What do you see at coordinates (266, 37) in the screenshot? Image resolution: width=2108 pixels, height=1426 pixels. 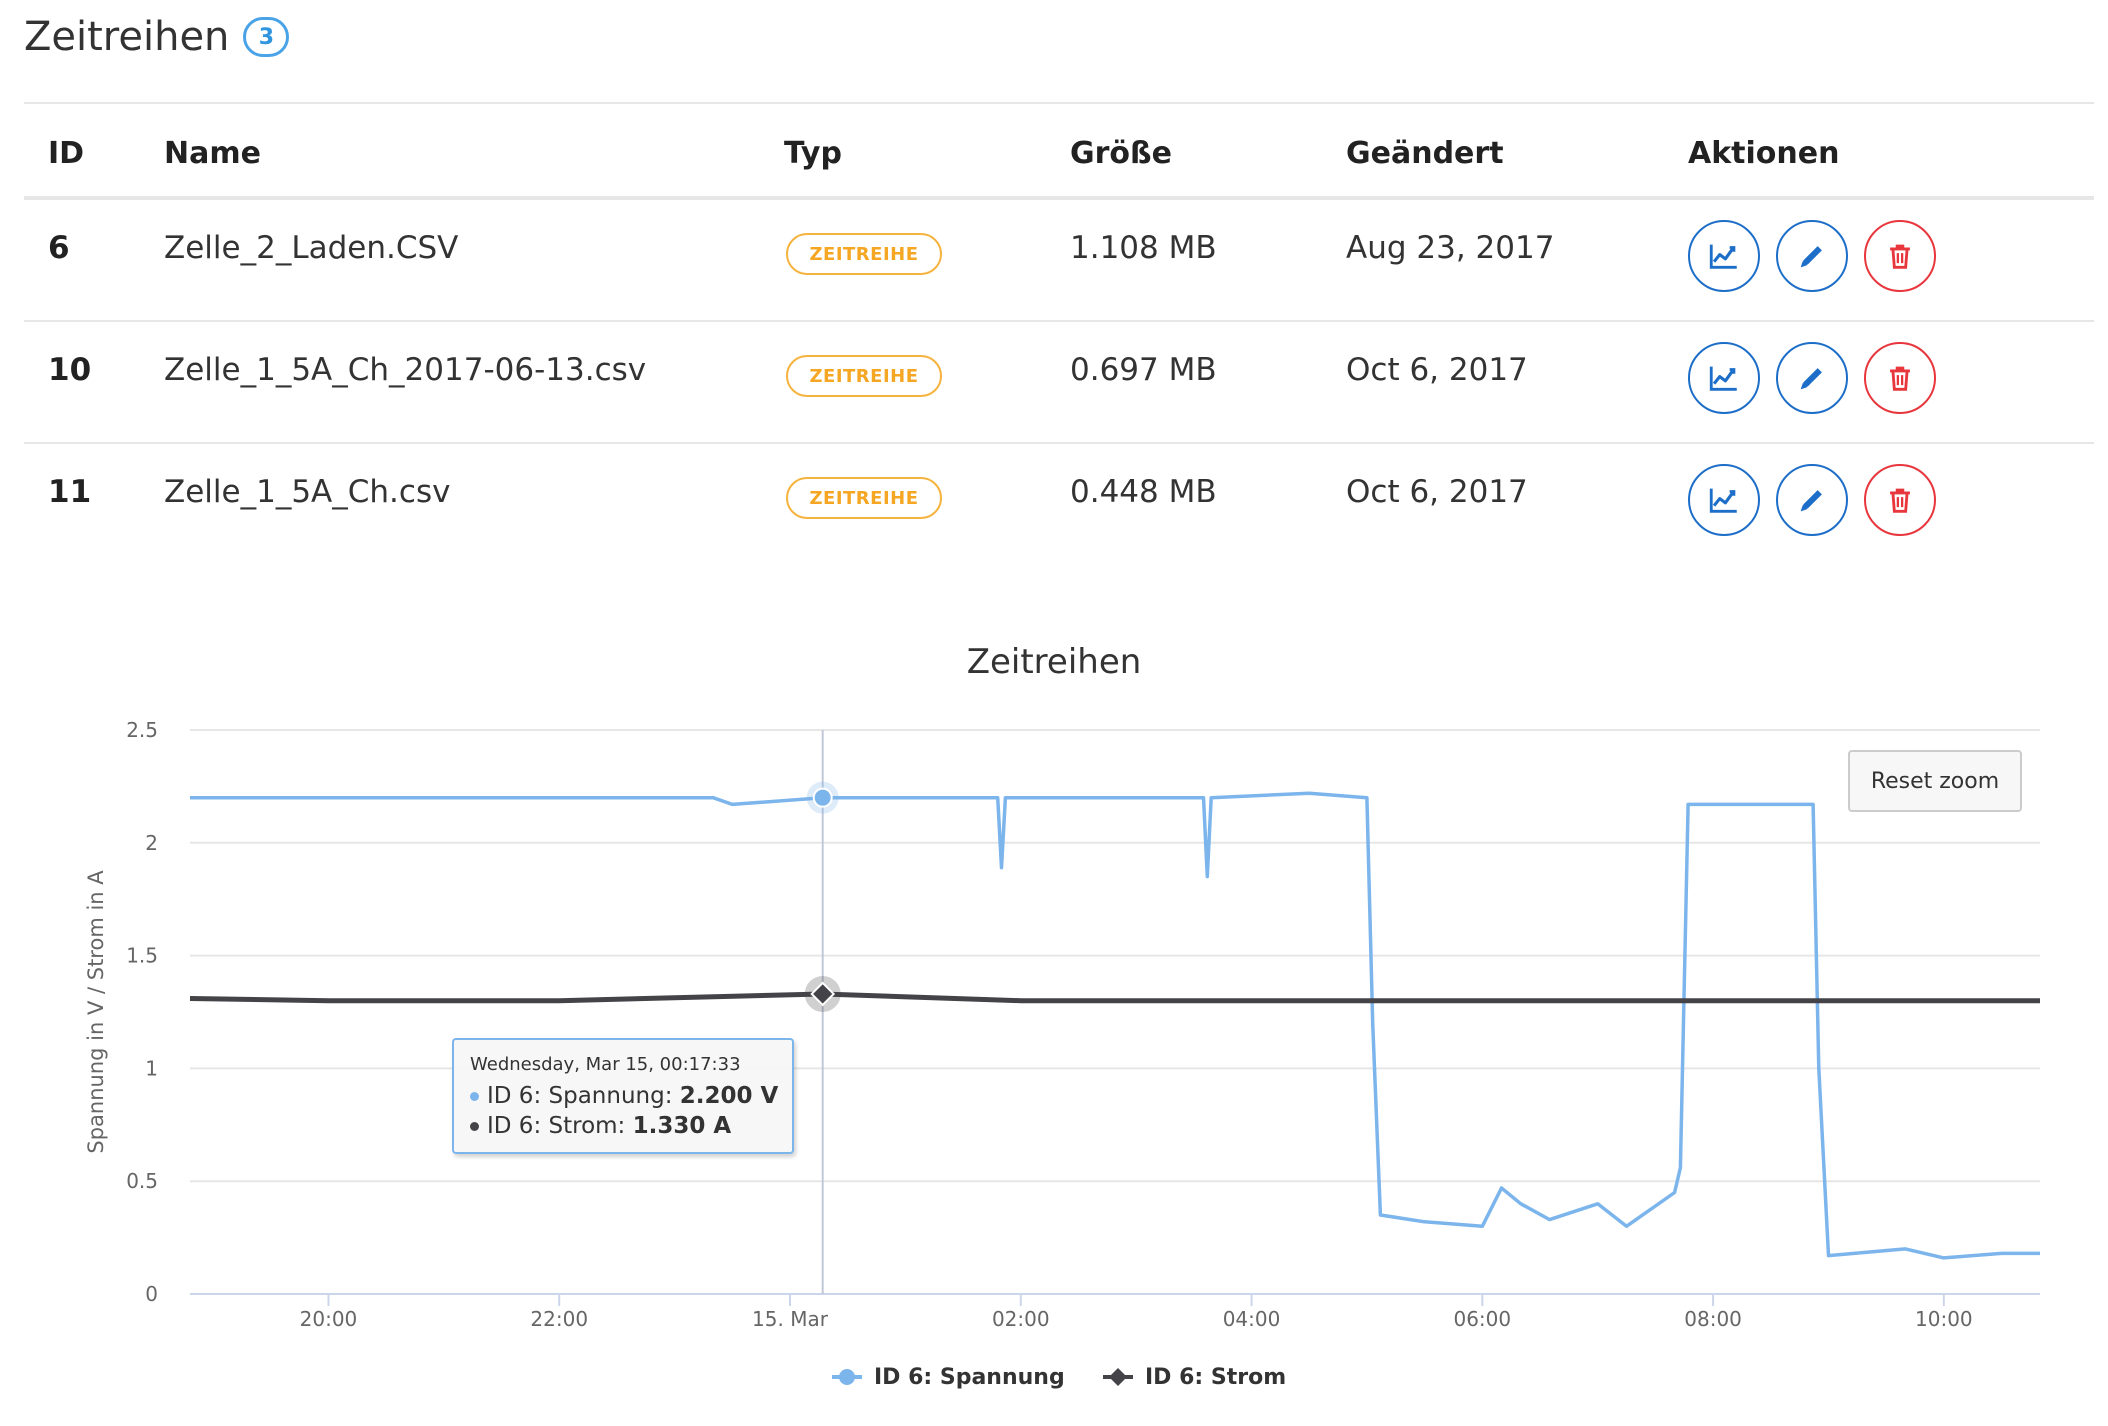 I see `count-badge: 3` at bounding box center [266, 37].